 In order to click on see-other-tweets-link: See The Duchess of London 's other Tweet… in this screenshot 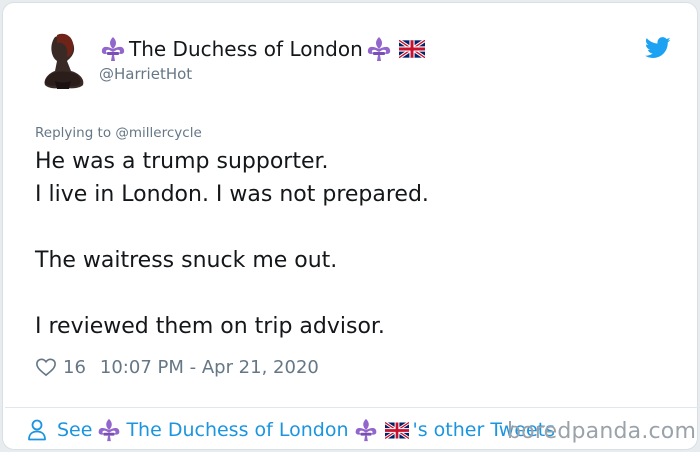, I will do `click(291, 430)`.